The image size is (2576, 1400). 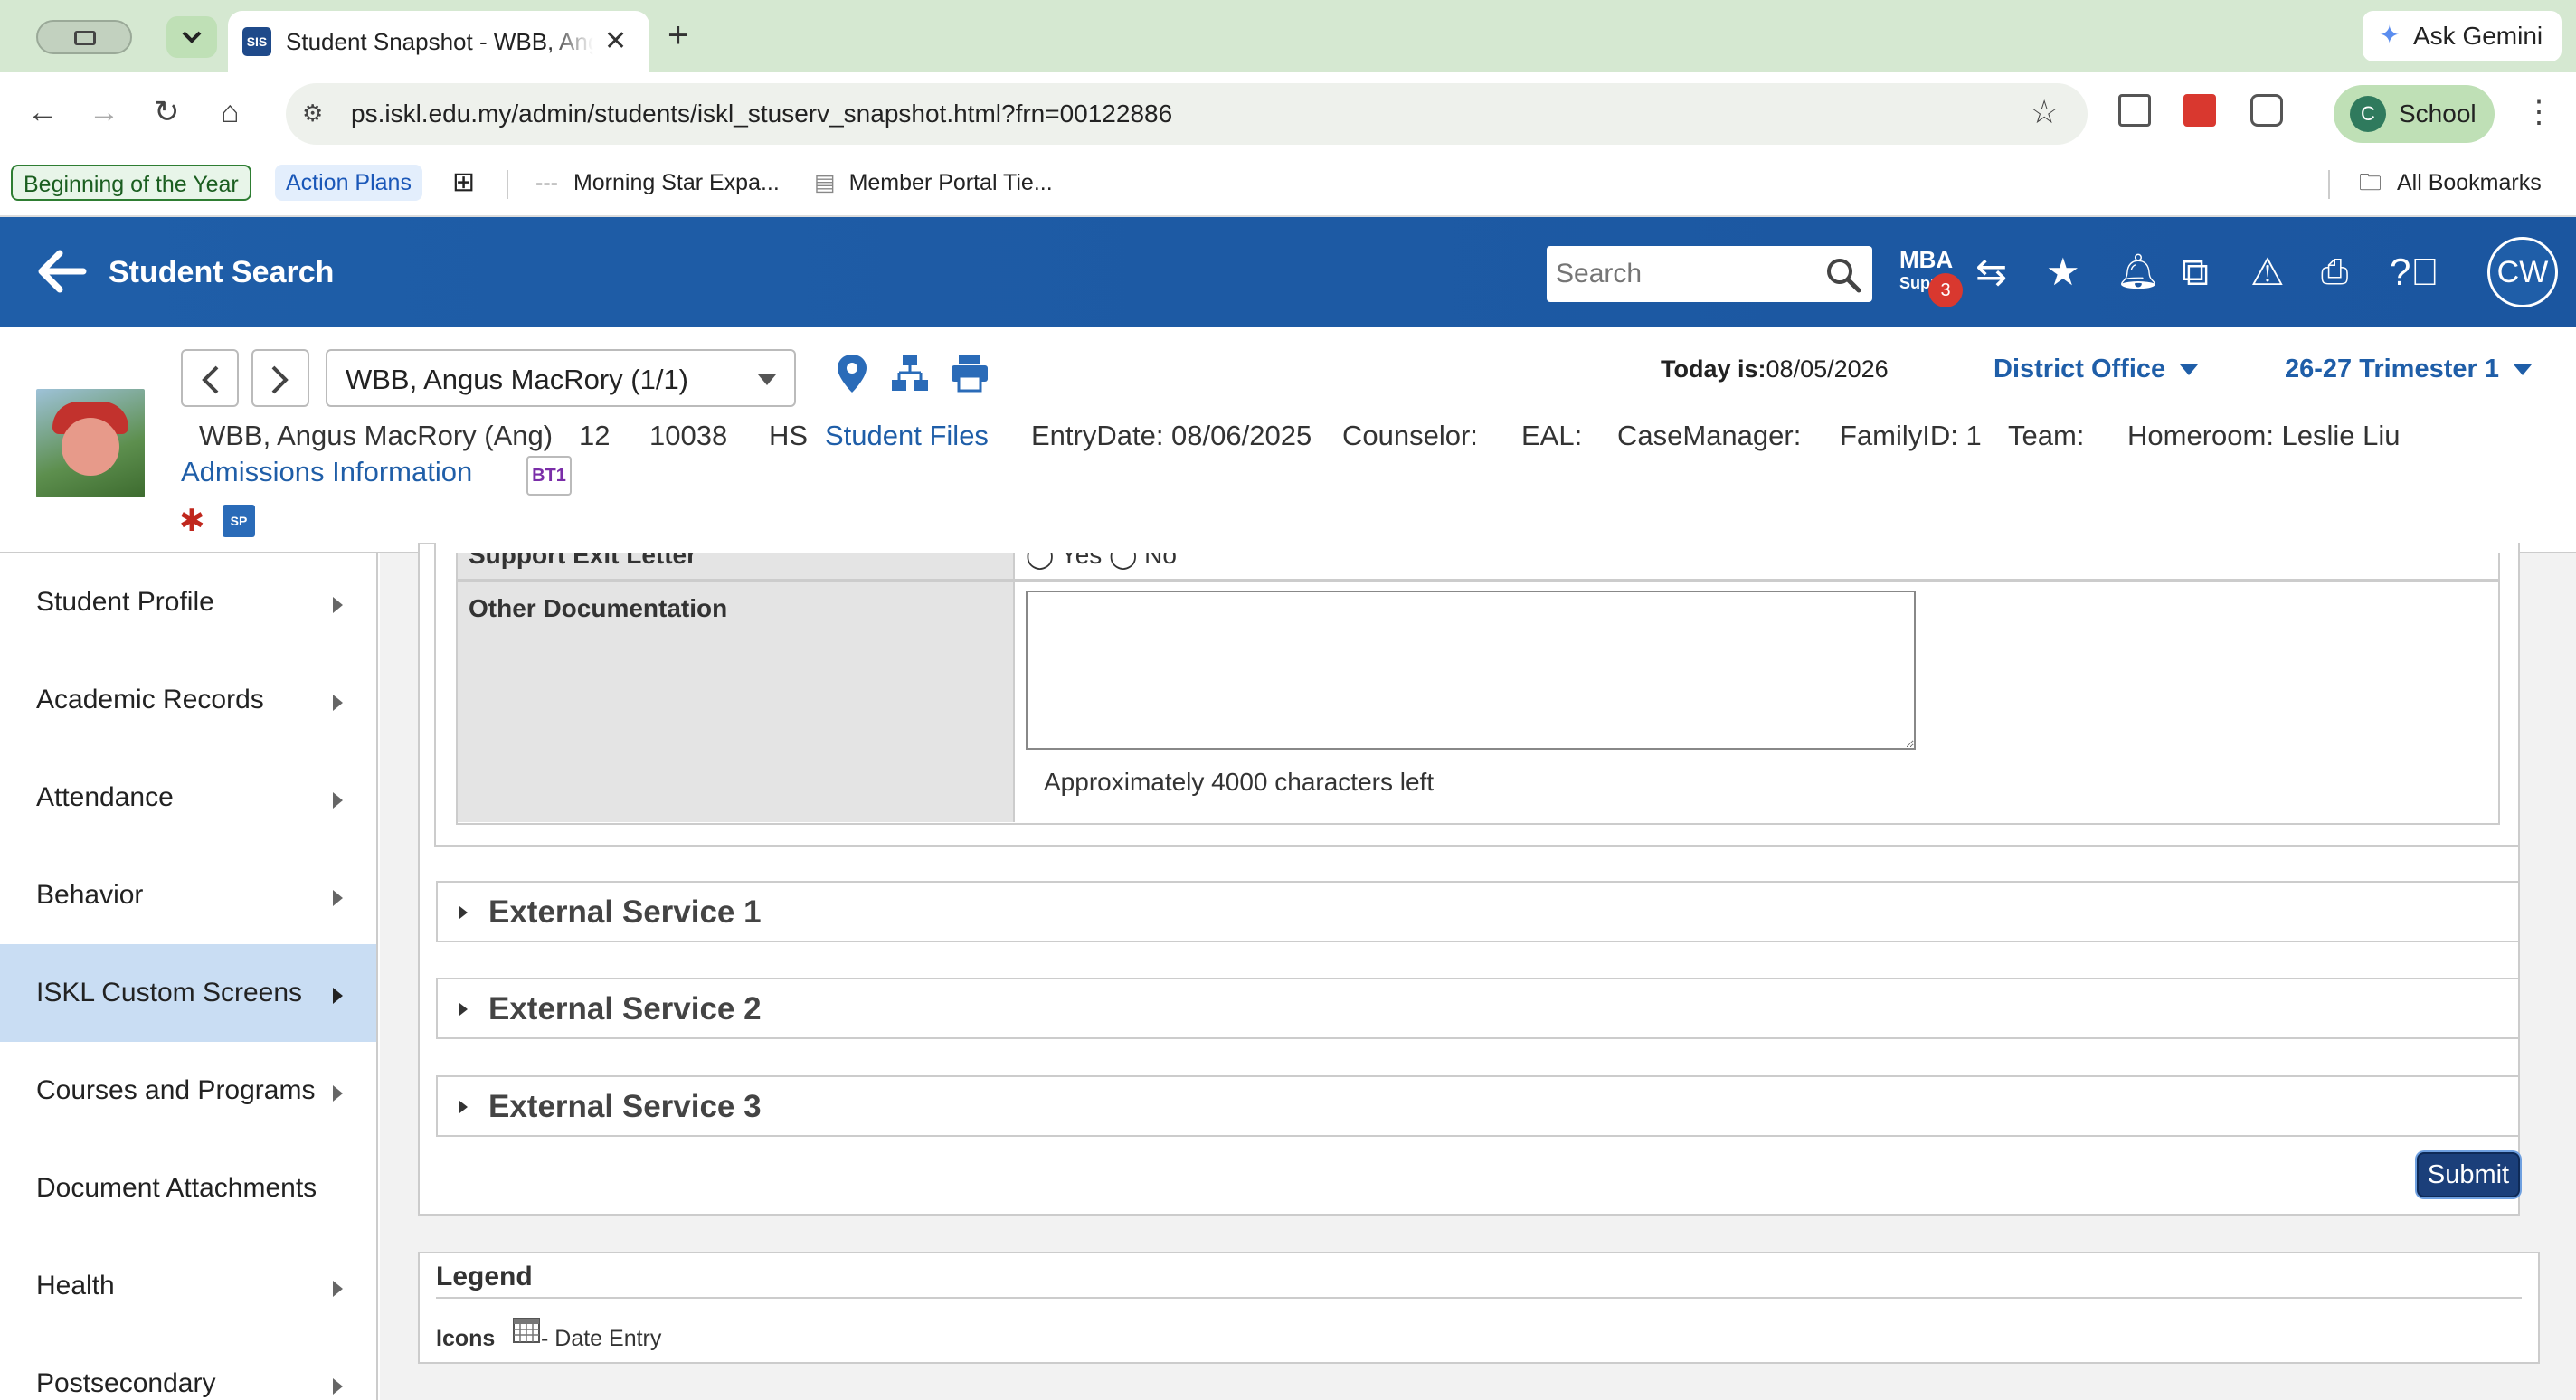 What do you see at coordinates (2539, 112) in the screenshot?
I see `browser-menu-icon: ⋮` at bounding box center [2539, 112].